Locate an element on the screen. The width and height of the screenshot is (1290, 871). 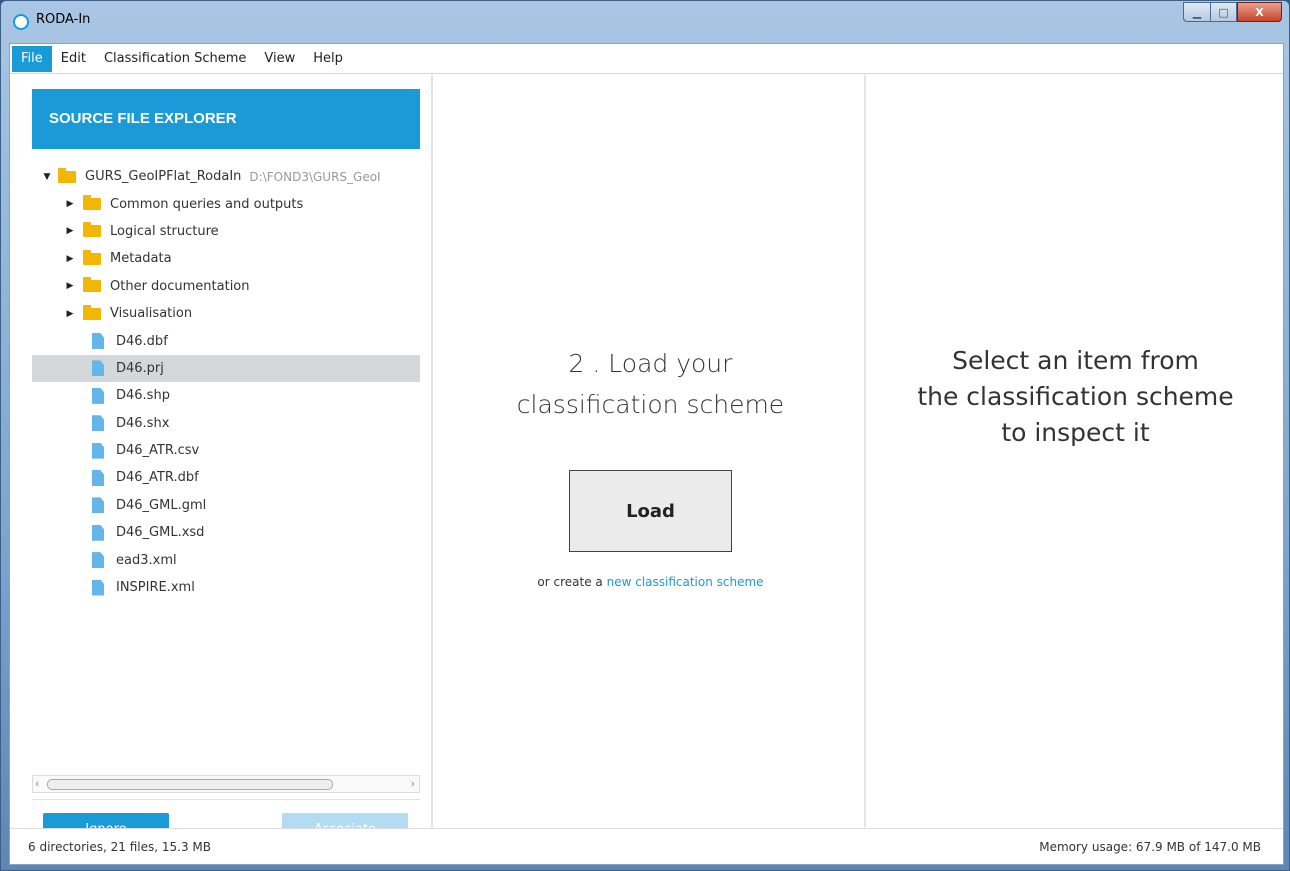
tree-folder-row: ▶ Common queries and outputs is located at coordinates (226, 203).